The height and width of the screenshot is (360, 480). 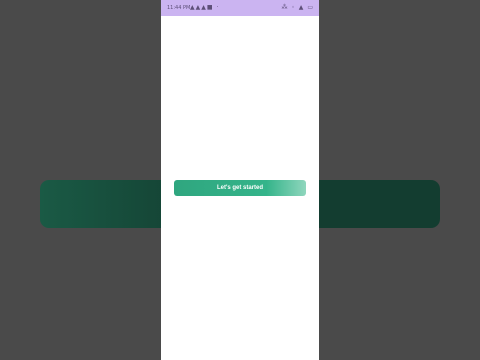 What do you see at coordinates (240, 188) in the screenshot?
I see `get-started-button: Let's get started` at bounding box center [240, 188].